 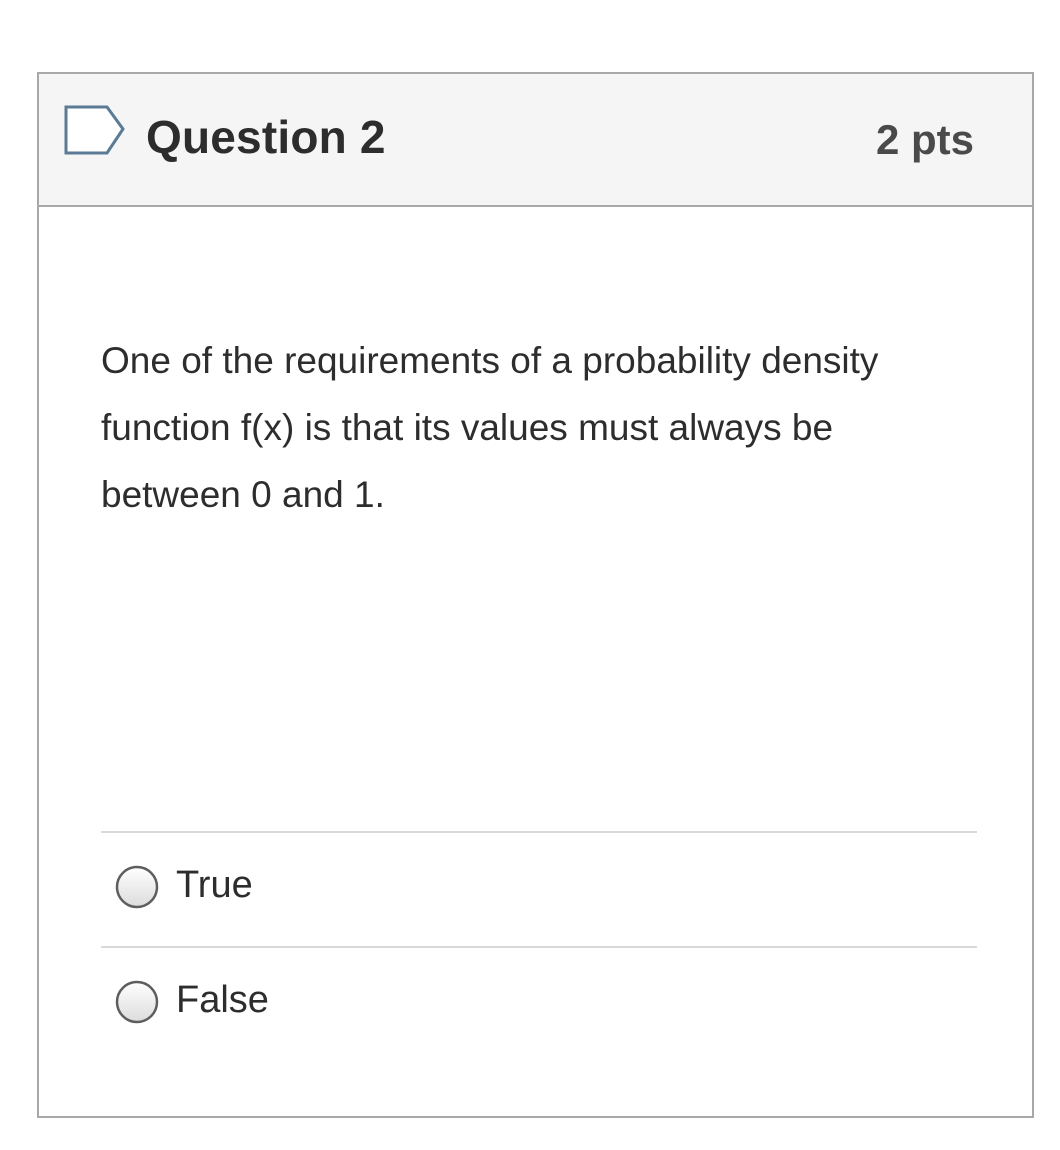 I want to click on answer-option-true: True, so click(x=539, y=888).